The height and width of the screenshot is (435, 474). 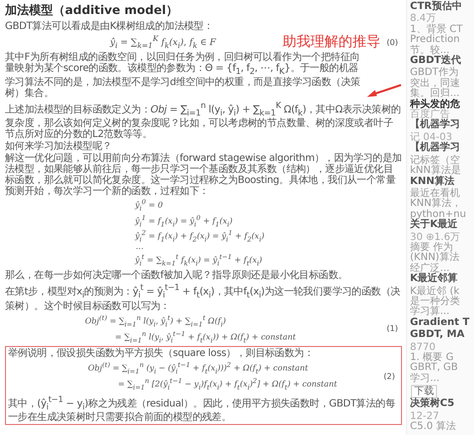 I want to click on article-meta: 8770, so click(x=423, y=347).